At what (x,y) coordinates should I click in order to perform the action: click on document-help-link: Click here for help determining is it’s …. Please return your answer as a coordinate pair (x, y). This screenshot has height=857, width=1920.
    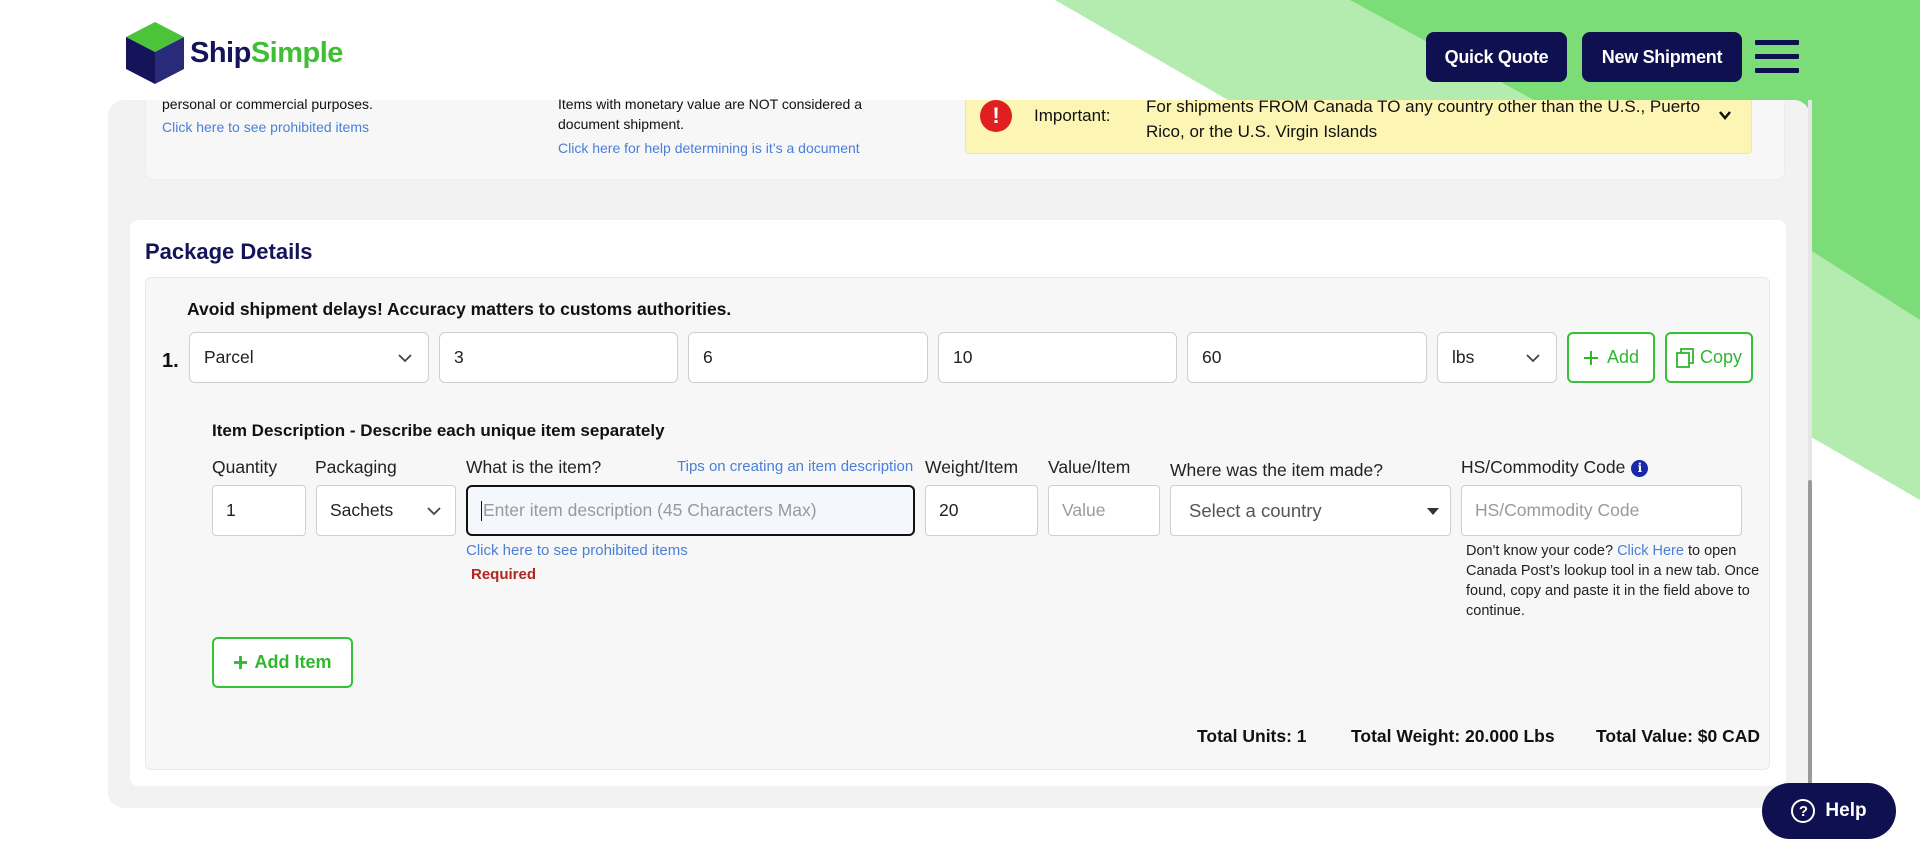
    Looking at the image, I should click on (709, 148).